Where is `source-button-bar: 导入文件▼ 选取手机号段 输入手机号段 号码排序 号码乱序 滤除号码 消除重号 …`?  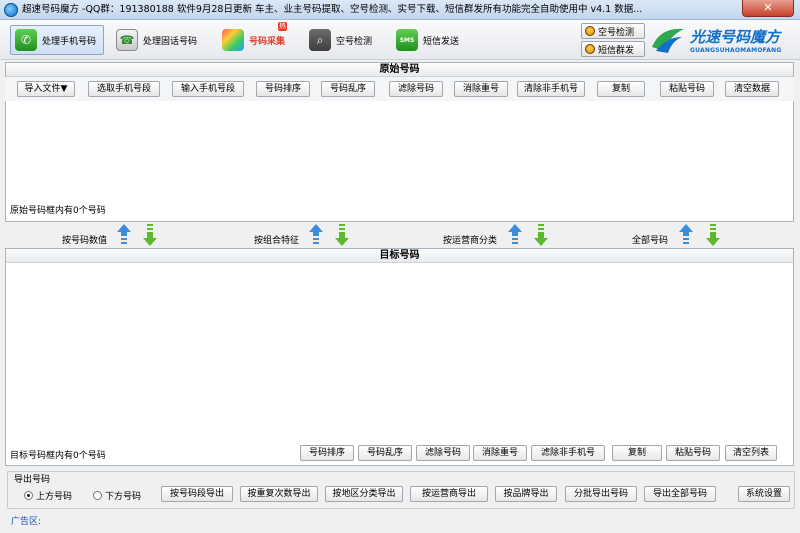 source-button-bar: 导入文件▼ 选取手机号段 输入手机号段 号码排序 号码乱序 滤除号码 消除重号 … is located at coordinates (399, 89).